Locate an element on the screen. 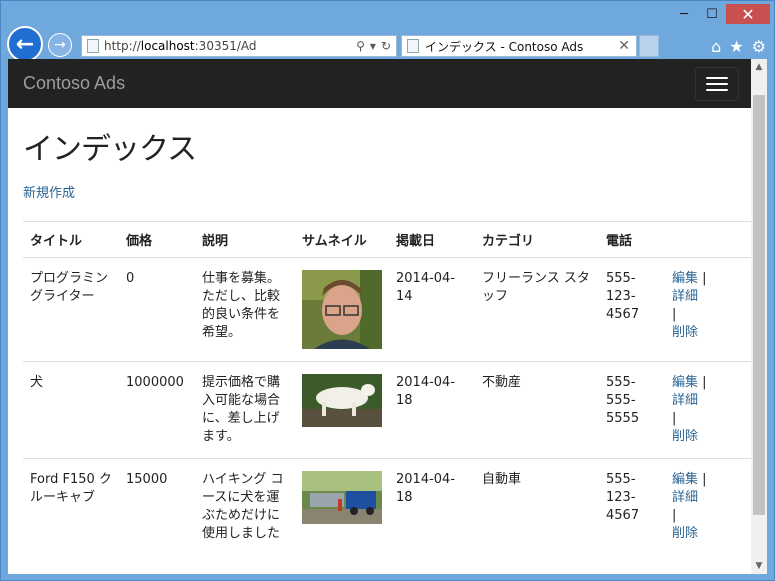  page-title: インデックス is located at coordinates (110, 149).